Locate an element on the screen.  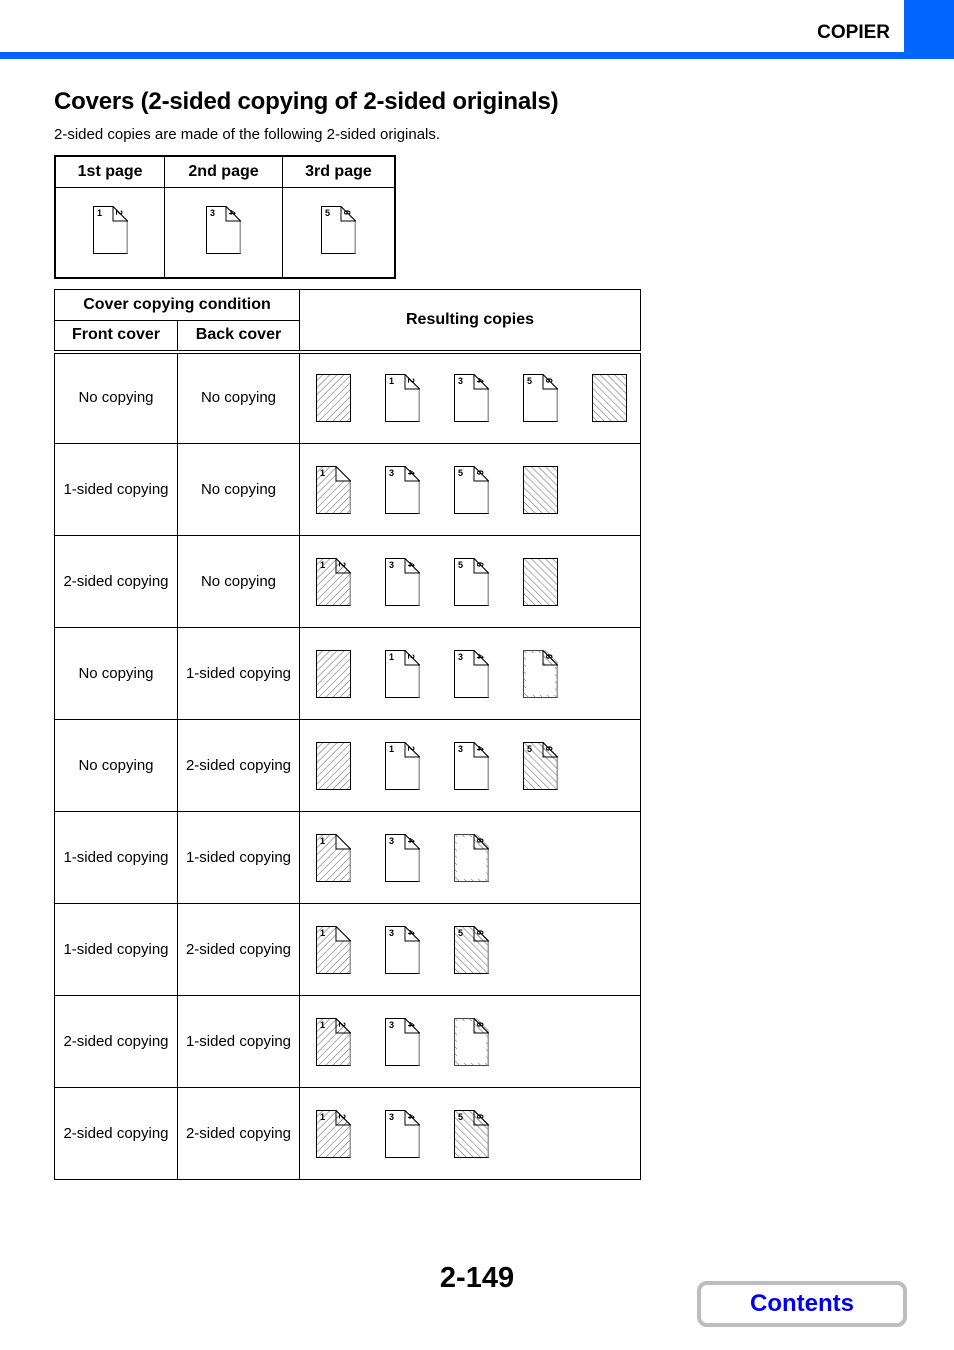
original-page-cell: 56 is located at coordinates (338, 232).